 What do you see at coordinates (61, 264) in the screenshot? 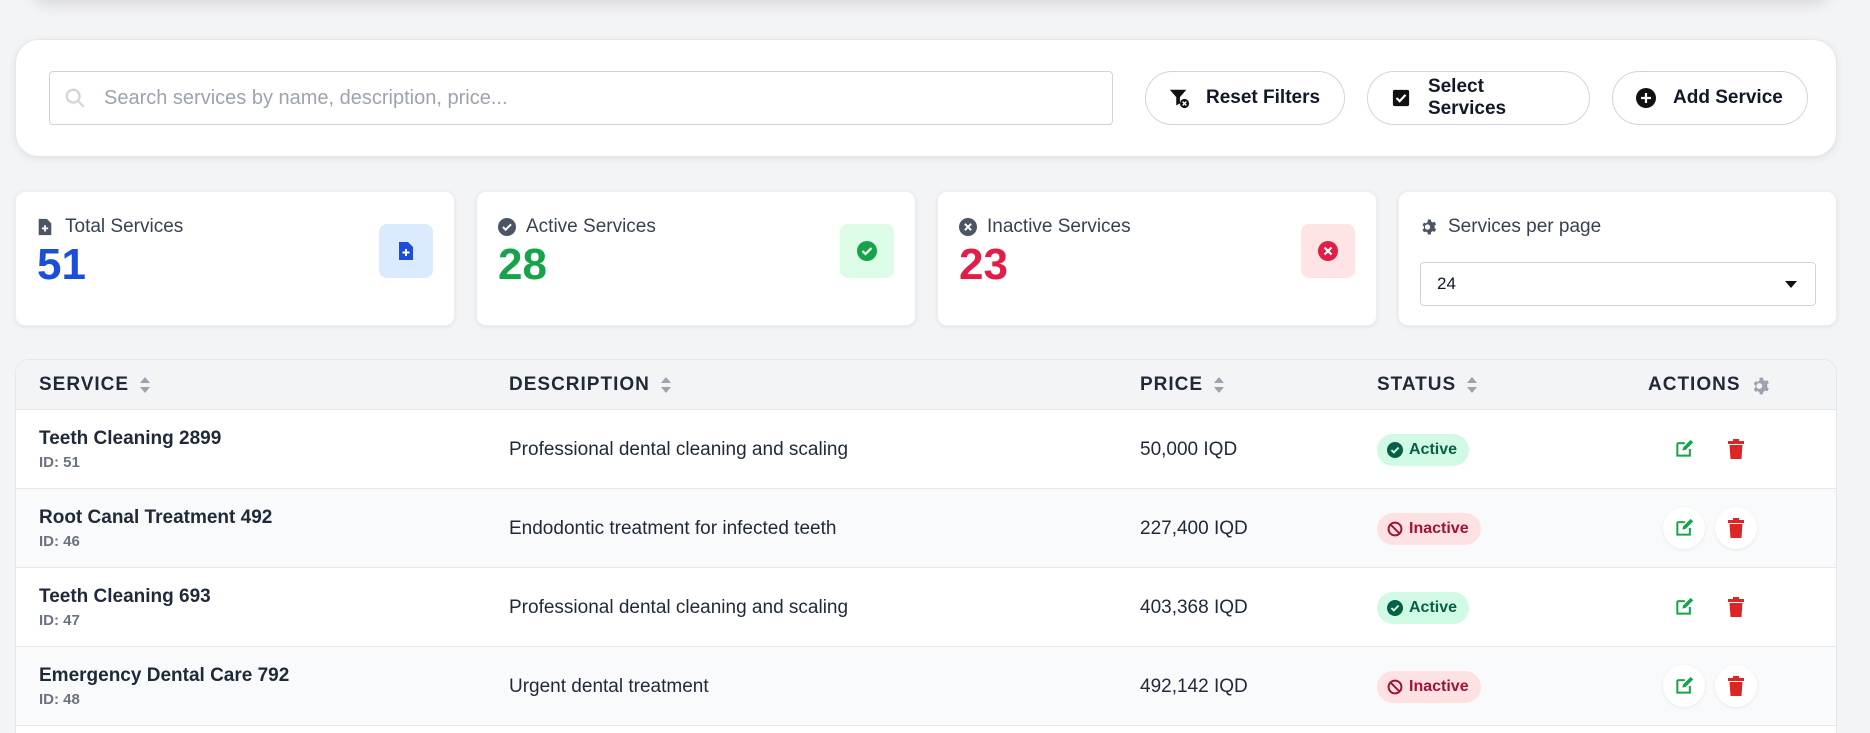
I see `total-services-value: 51` at bounding box center [61, 264].